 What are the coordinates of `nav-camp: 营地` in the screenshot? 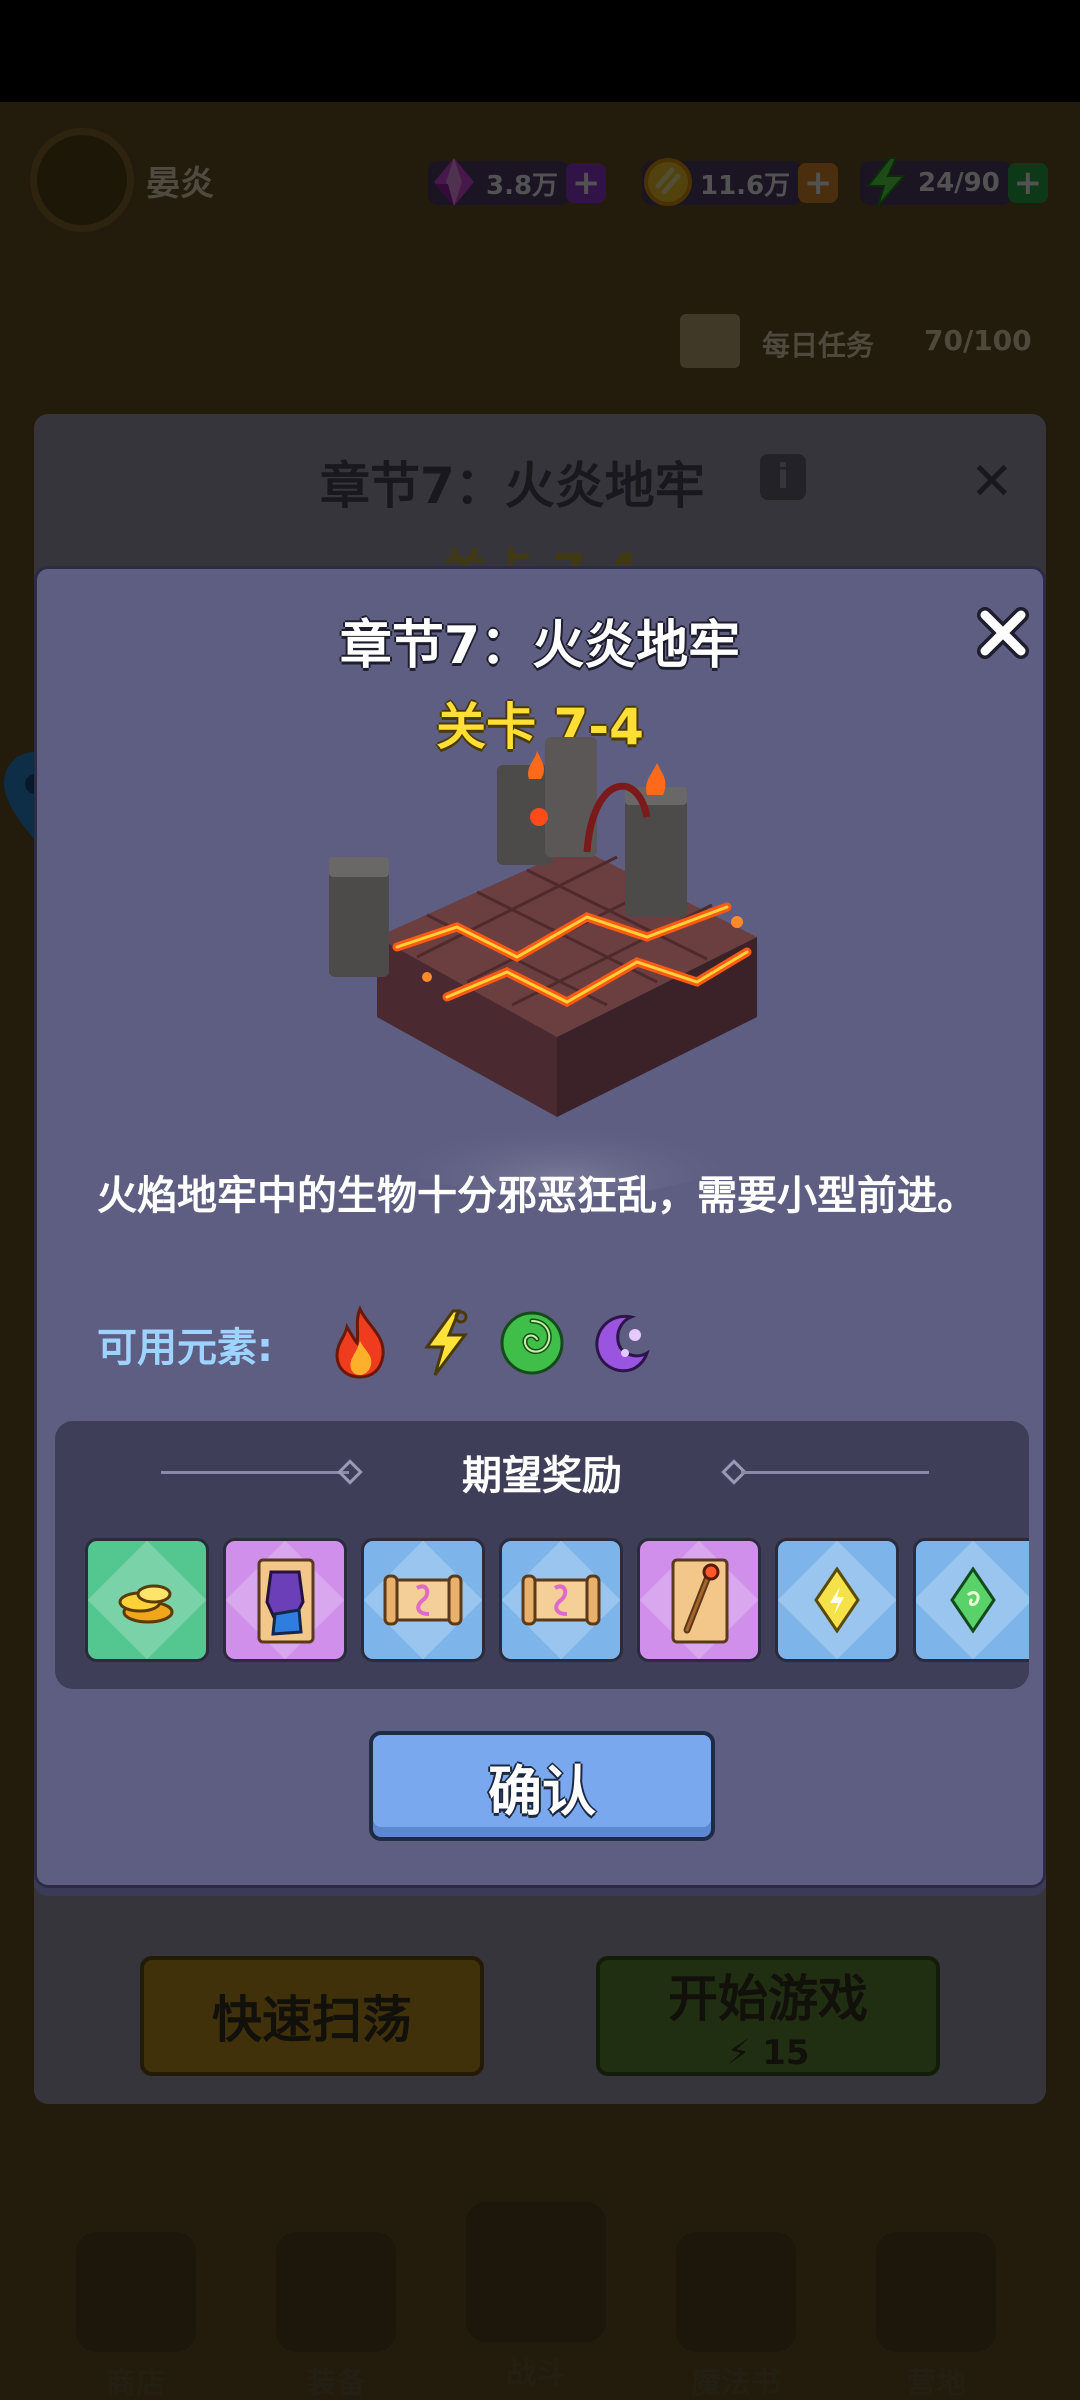 It's located at (936, 2316).